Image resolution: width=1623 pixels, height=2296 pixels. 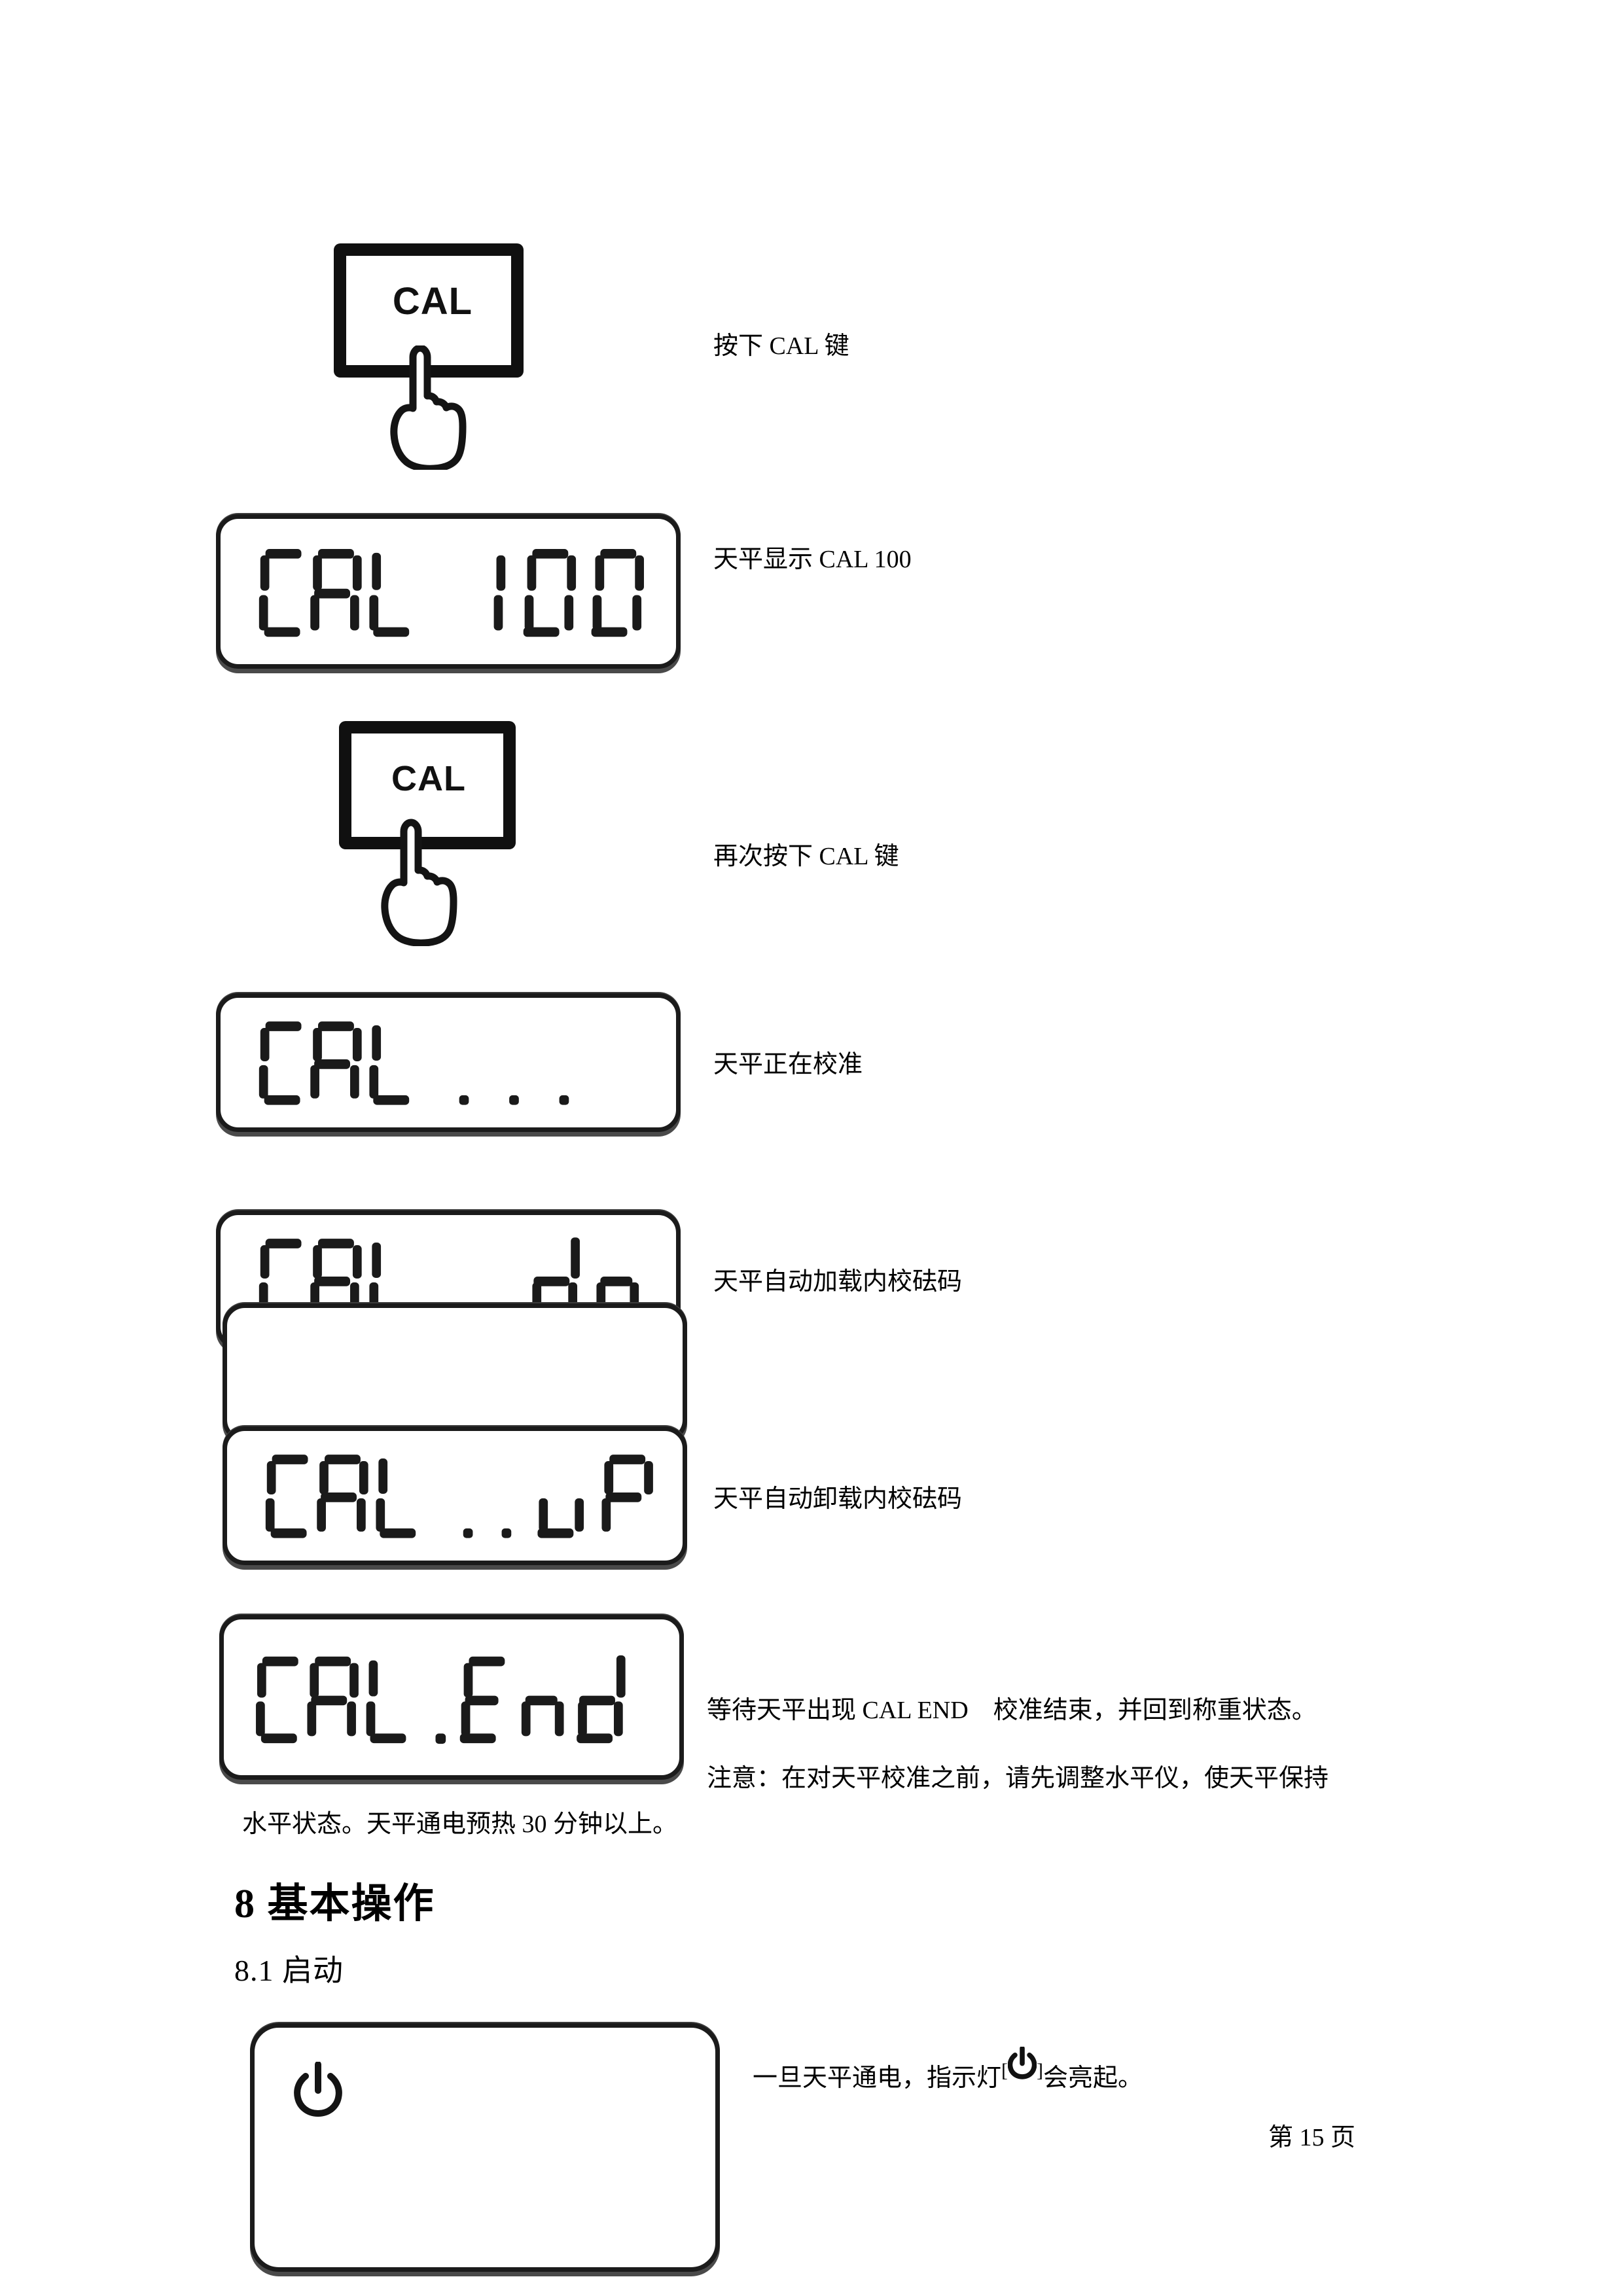 I want to click on lcd-display-power, so click(x=485, y=2147).